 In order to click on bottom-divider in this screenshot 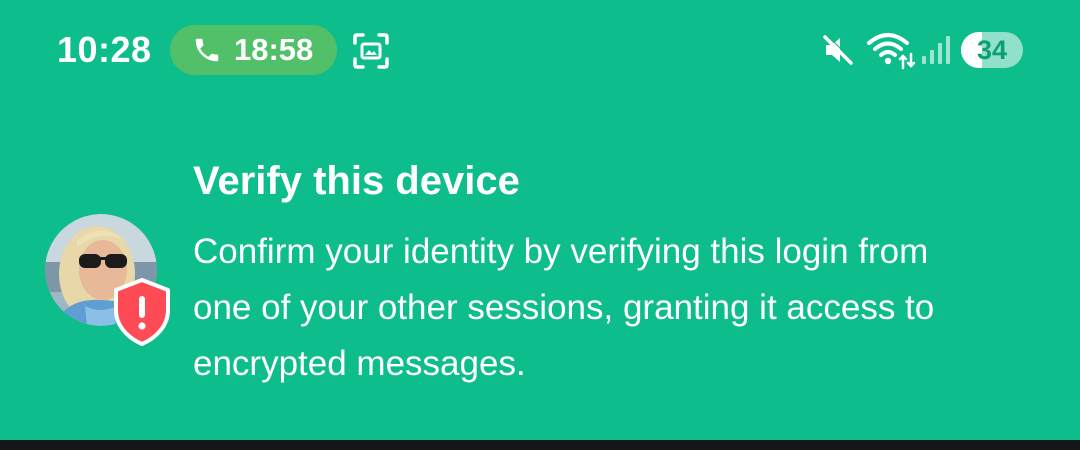, I will do `click(540, 445)`.